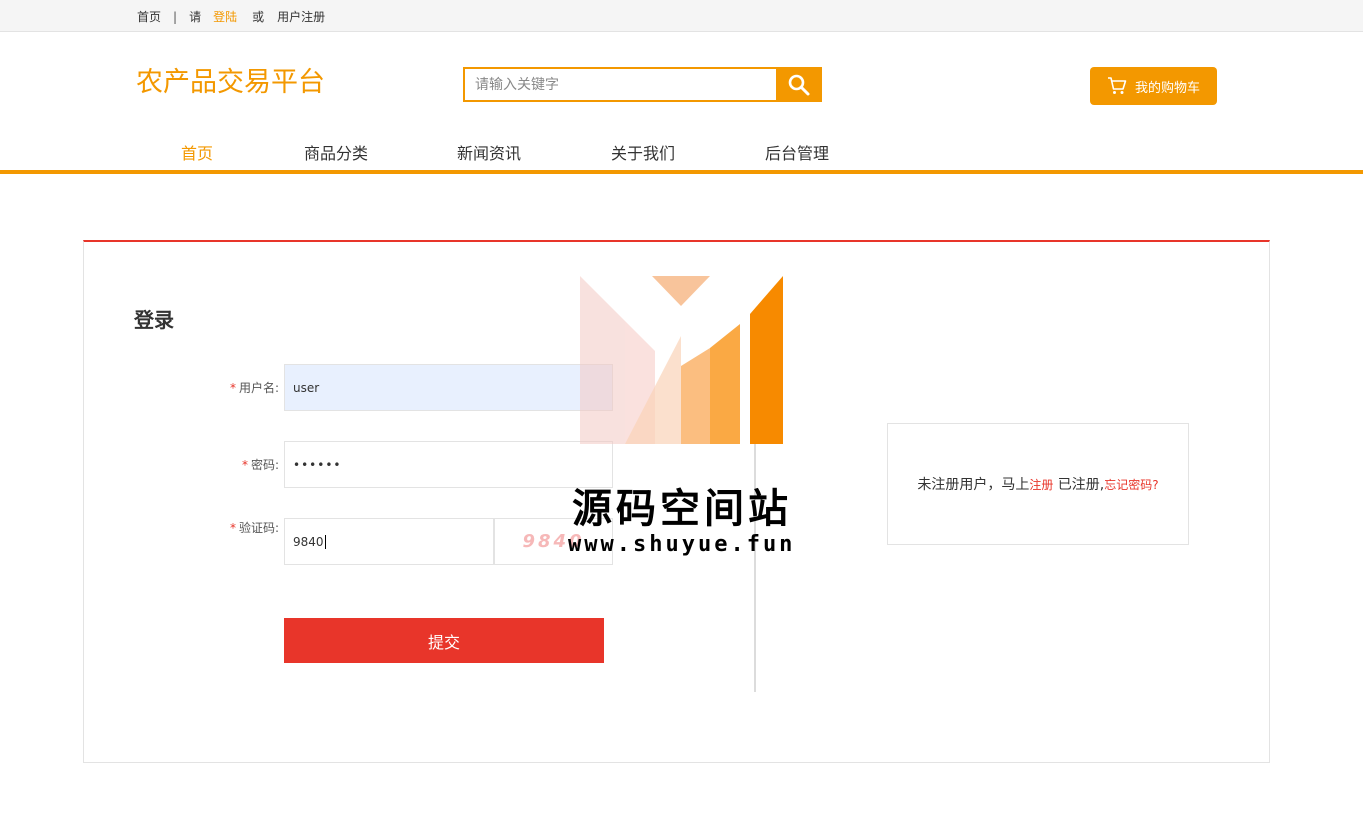 Image resolution: width=1363 pixels, height=837 pixels. I want to click on unregistered-text: 未注册用户，马上, so click(973, 485).